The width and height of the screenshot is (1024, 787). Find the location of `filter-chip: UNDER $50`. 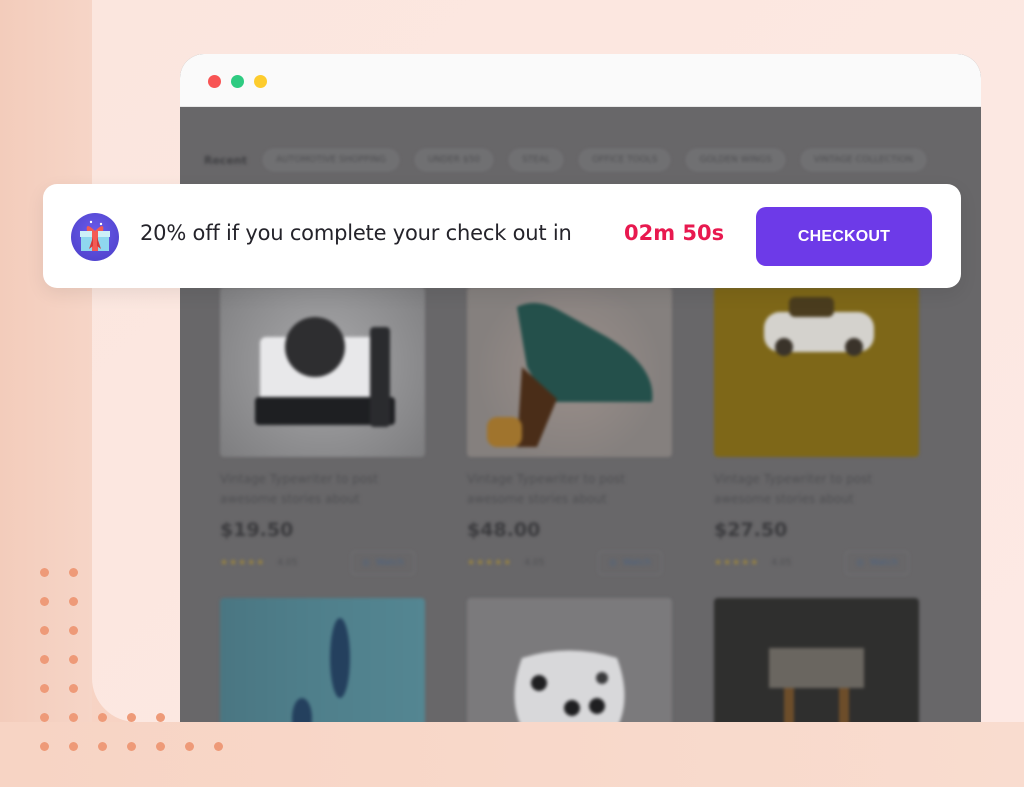

filter-chip: UNDER $50 is located at coordinates (454, 160).